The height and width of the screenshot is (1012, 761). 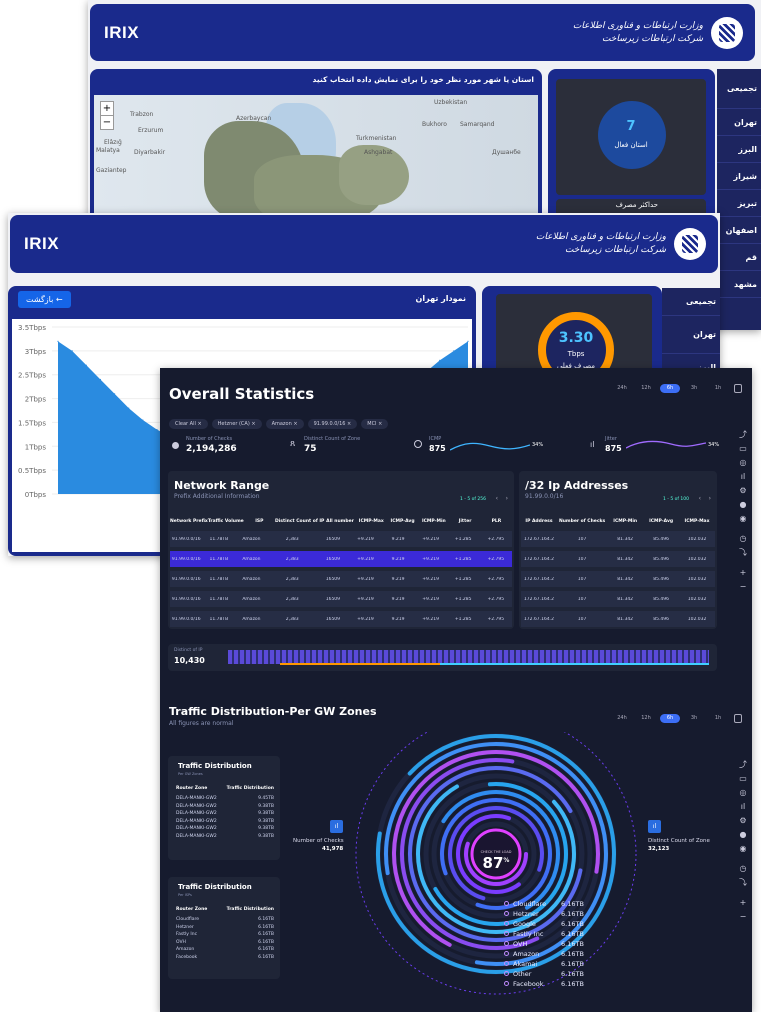 I want to click on sidebar-item: البرز, so click(x=739, y=149).